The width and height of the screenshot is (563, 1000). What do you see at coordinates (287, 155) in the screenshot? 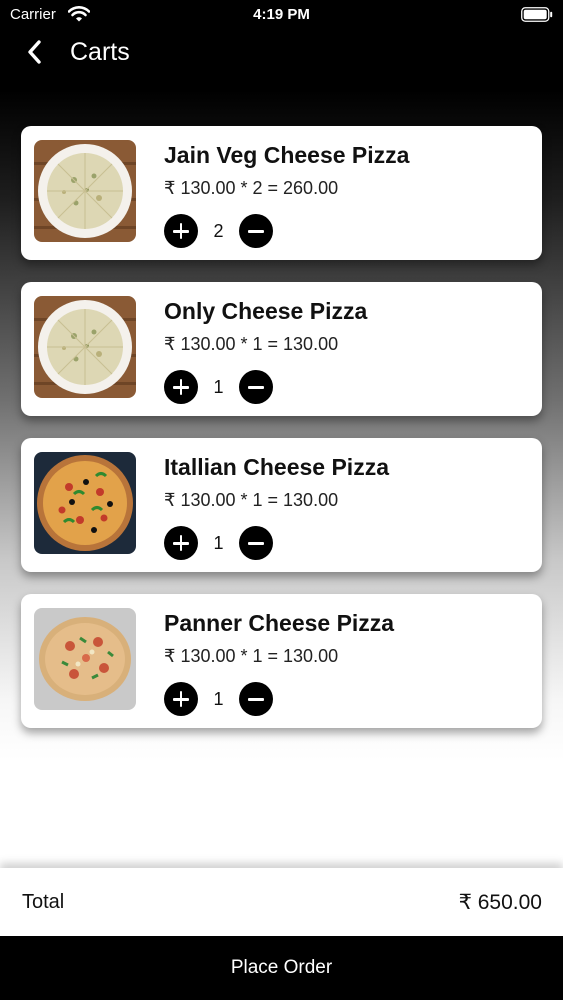
I see `item-name: Jain Veg Cheese Pizza` at bounding box center [287, 155].